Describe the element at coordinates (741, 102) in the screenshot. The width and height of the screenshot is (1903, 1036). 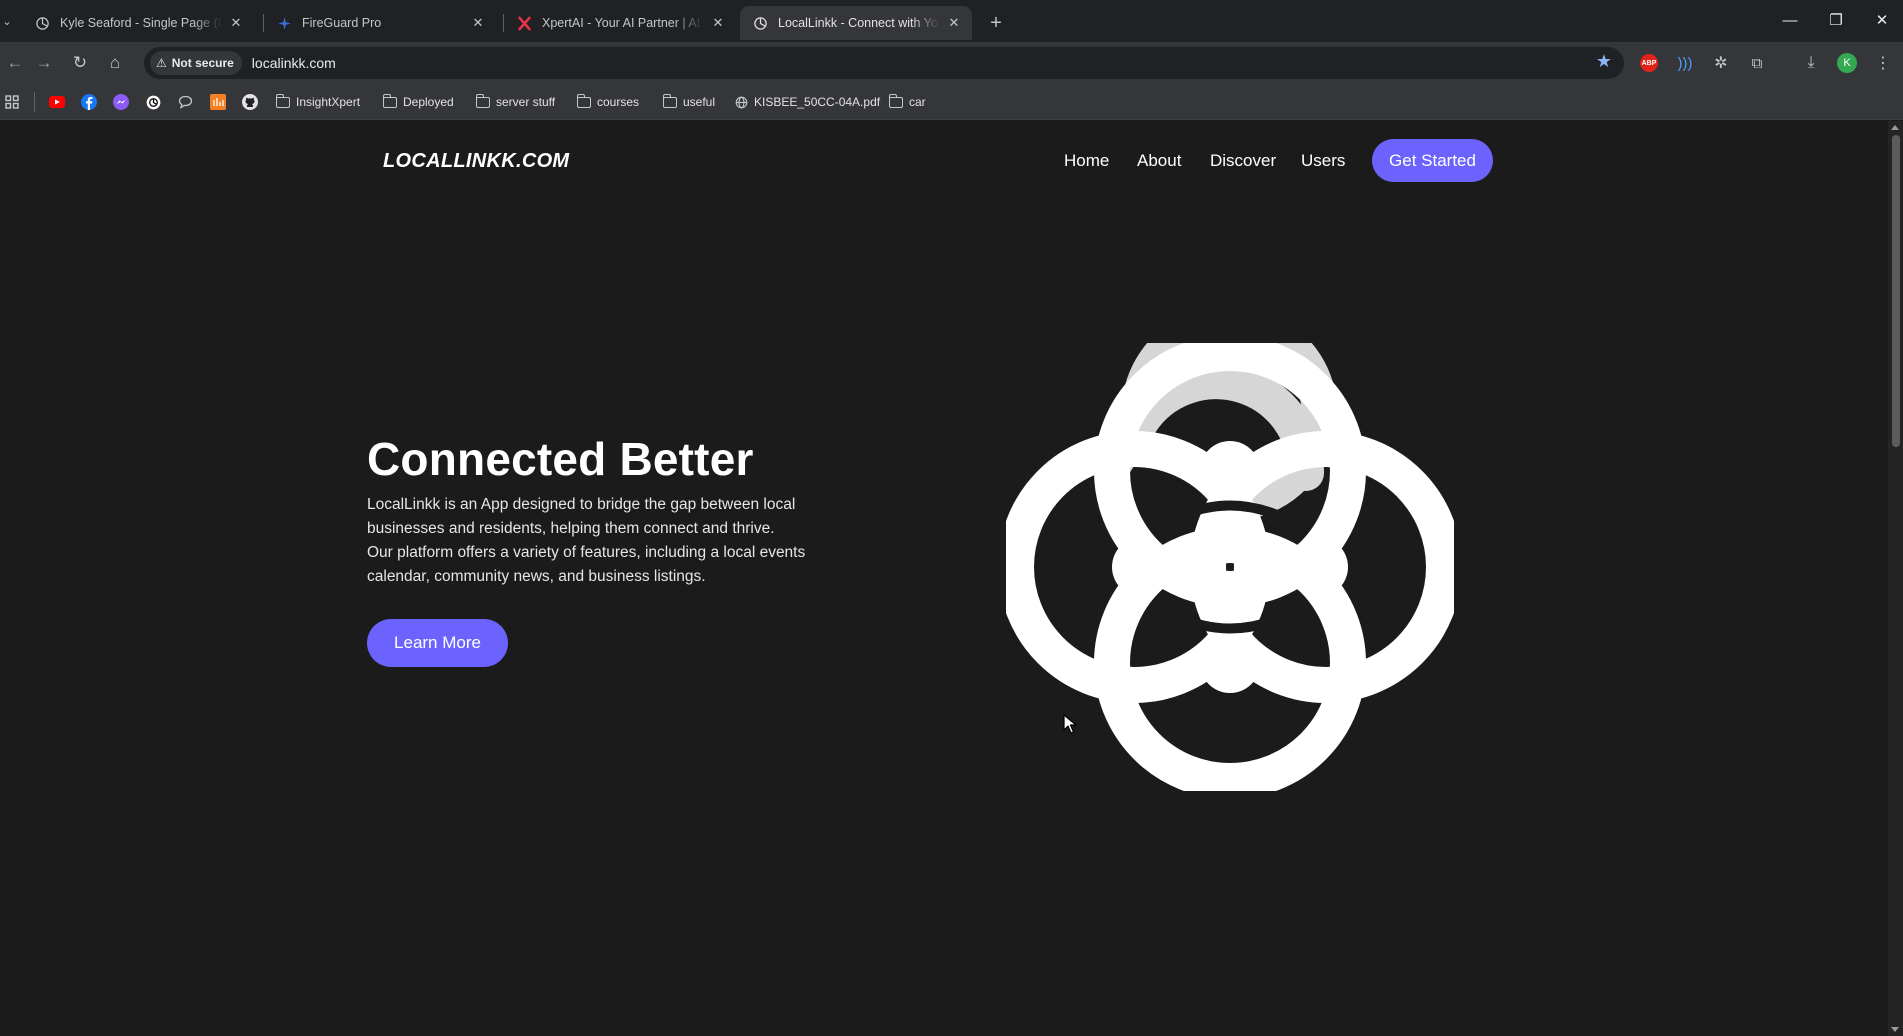
I see `globe-icon` at that location.